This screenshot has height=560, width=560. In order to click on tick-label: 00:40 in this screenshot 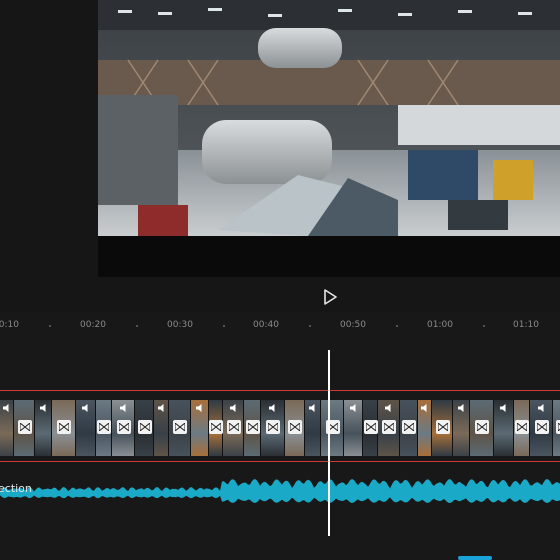, I will do `click(266, 325)`.